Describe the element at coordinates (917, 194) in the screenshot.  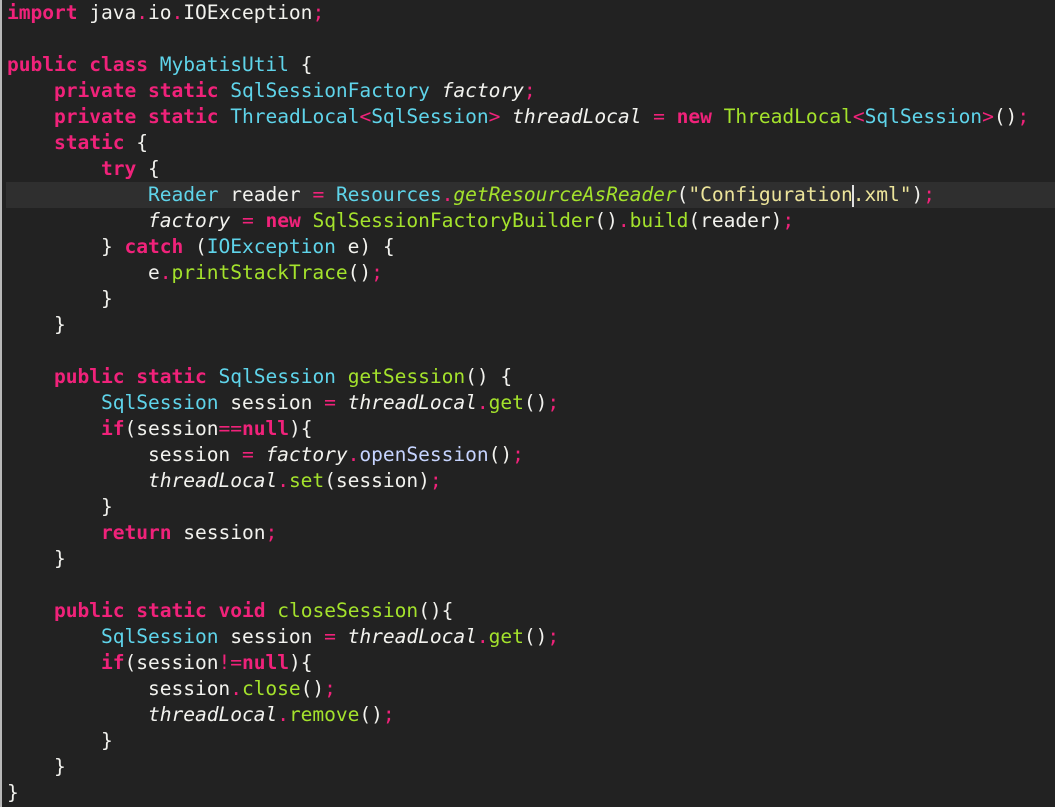
I see `code-token: )` at that location.